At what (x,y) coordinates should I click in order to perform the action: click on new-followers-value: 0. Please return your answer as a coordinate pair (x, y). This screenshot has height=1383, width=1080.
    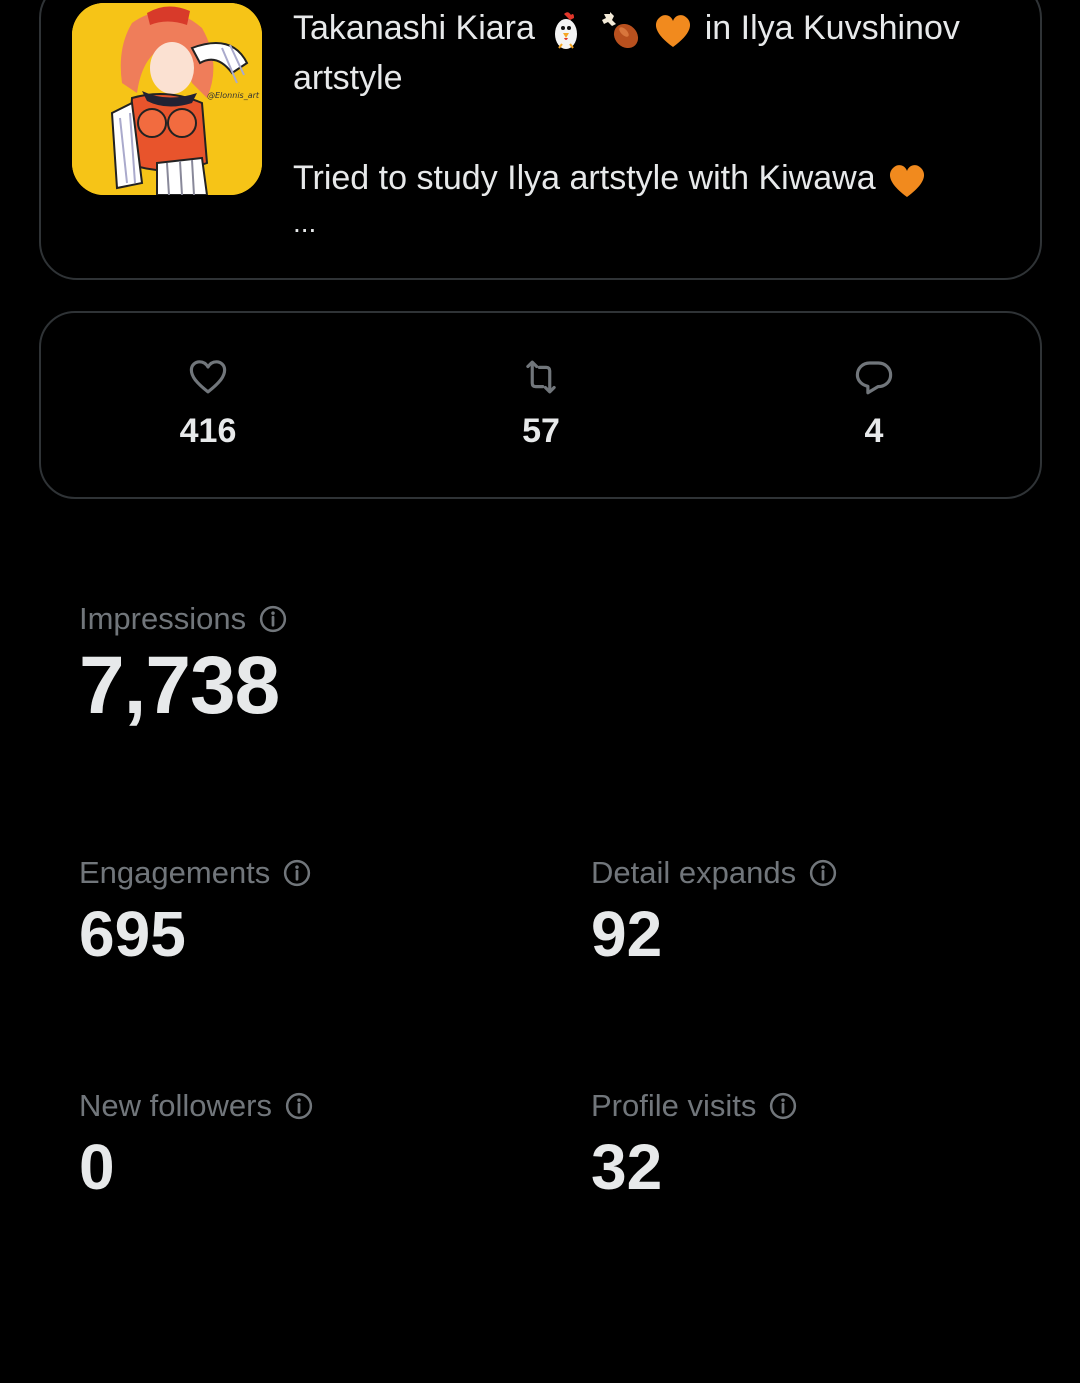
    Looking at the image, I should click on (97, 1167).